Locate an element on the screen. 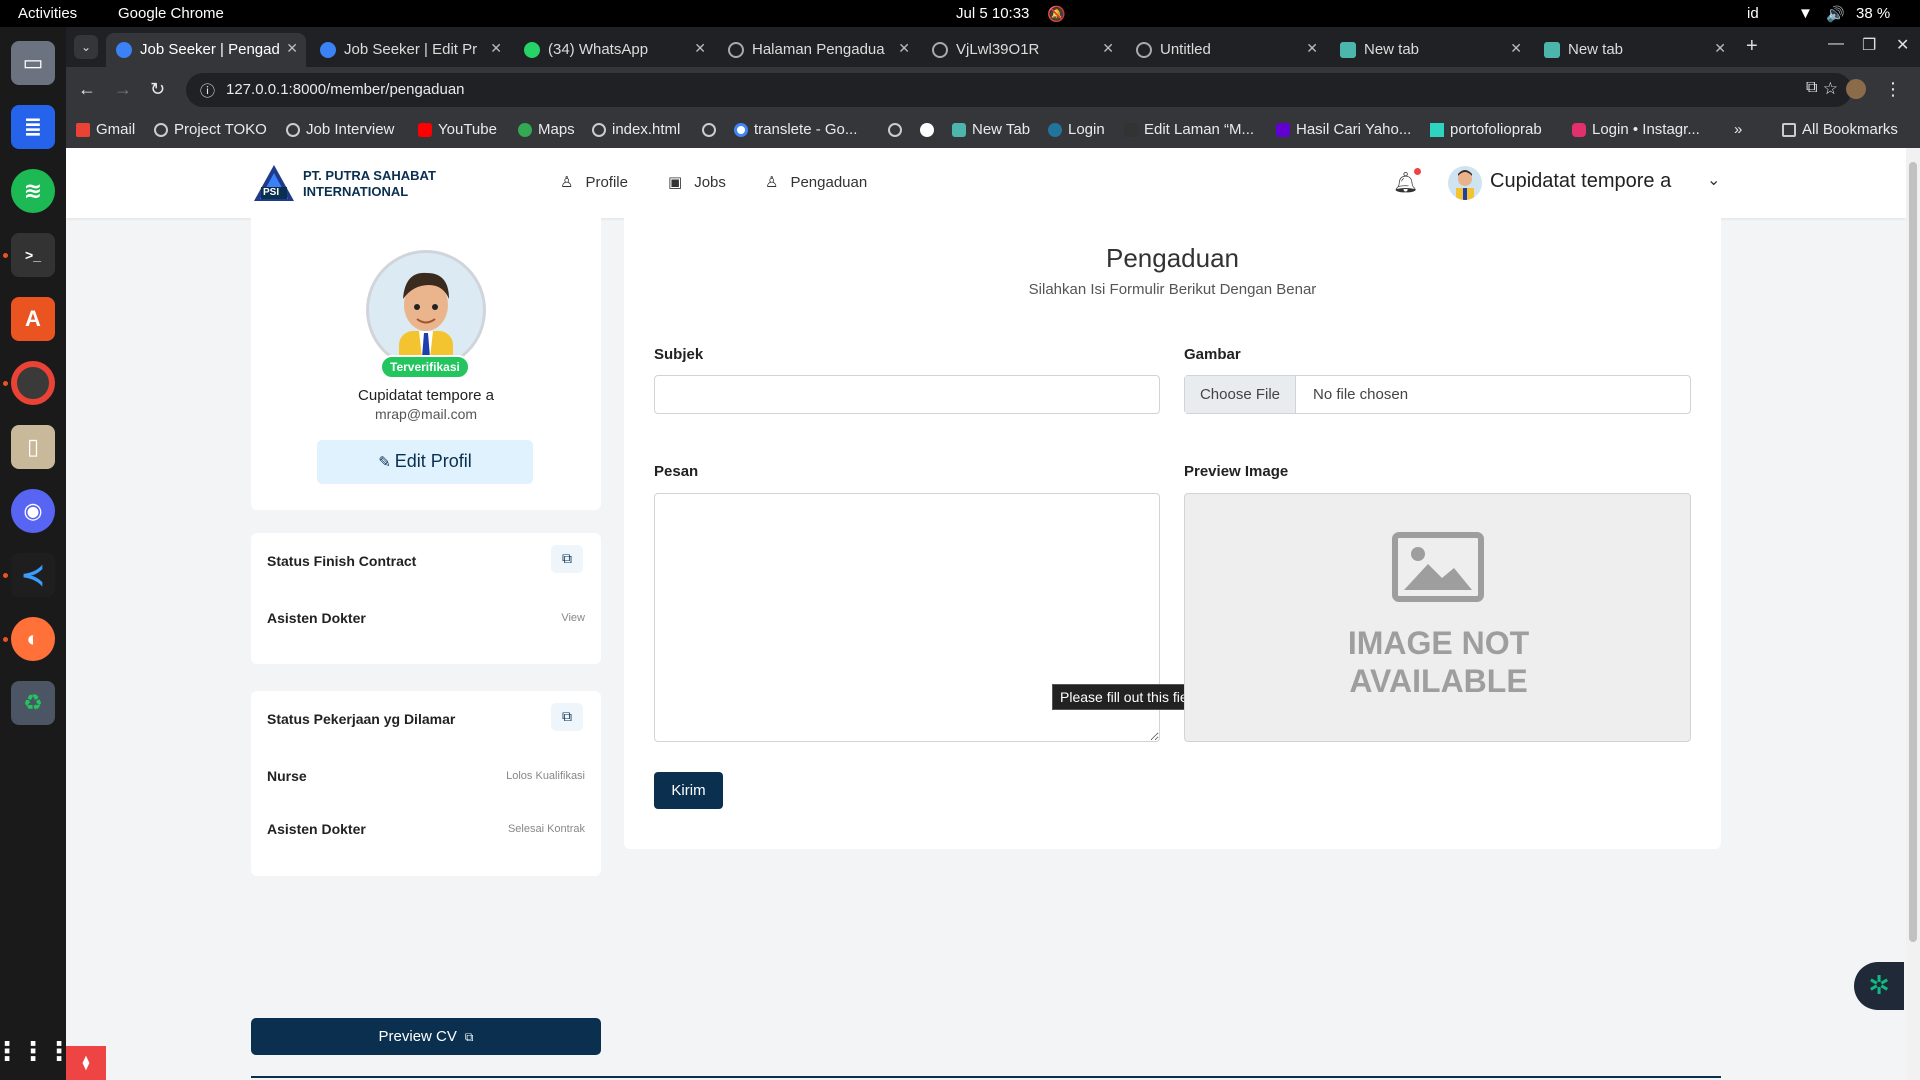 The height and width of the screenshot is (1080, 1920). image-file-input: Choose File No file chosen is located at coordinates (1437, 394).